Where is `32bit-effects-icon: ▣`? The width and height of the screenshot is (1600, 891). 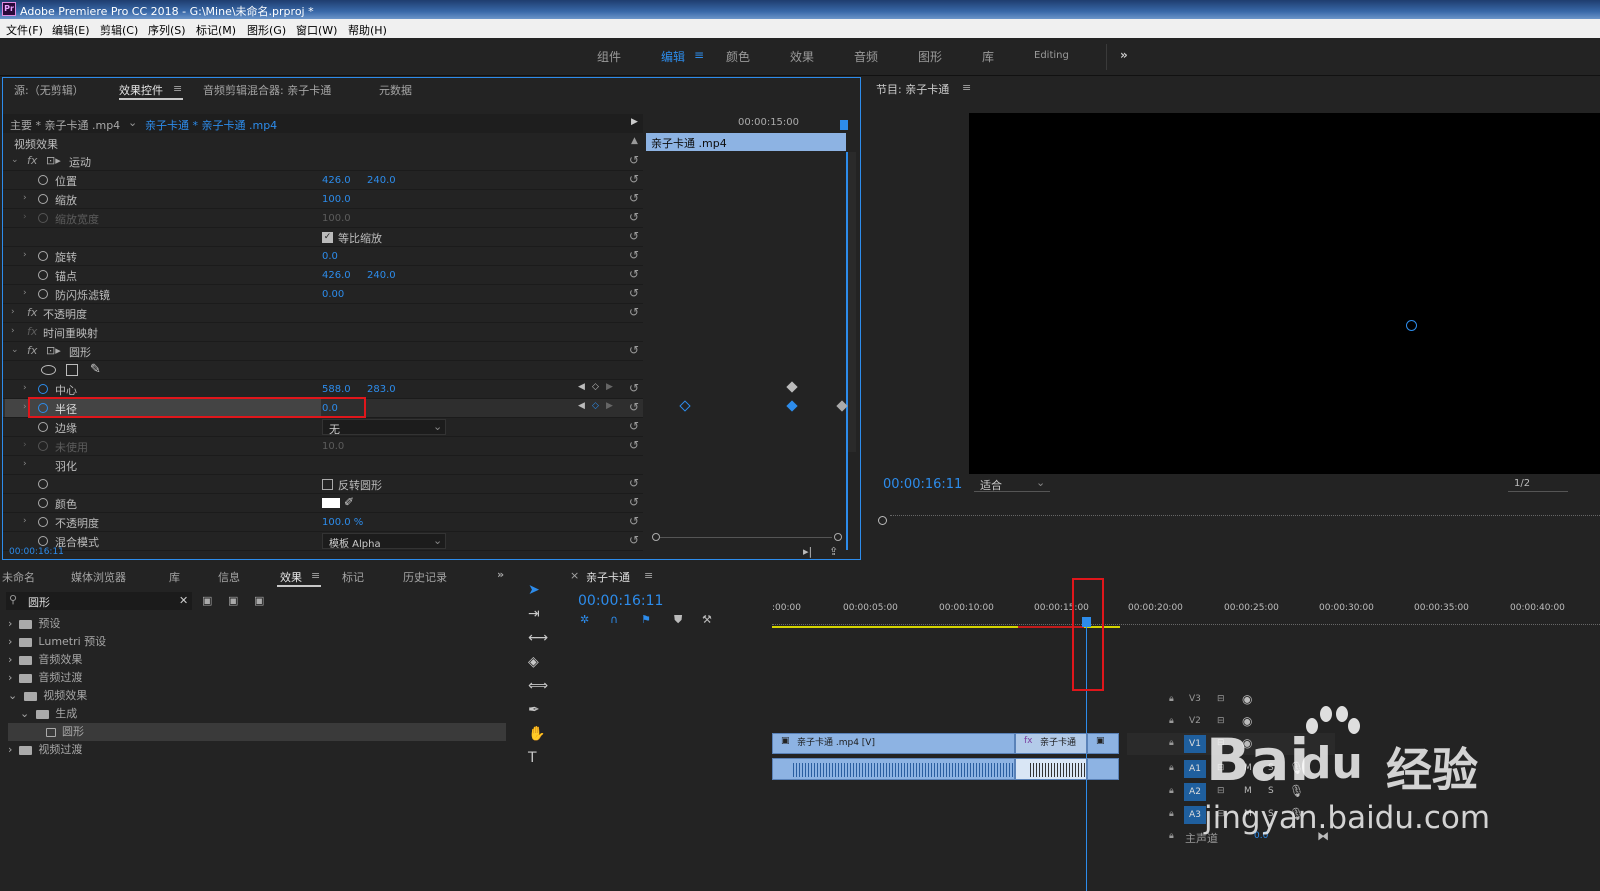
32bit-effects-icon: ▣ is located at coordinates (233, 600).